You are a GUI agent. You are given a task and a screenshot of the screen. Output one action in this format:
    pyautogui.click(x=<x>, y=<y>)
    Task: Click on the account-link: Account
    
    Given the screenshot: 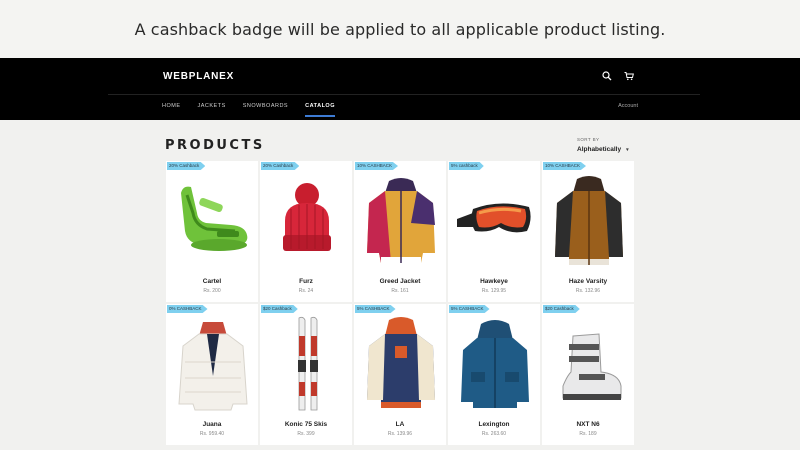 What is the action you would take?
    pyautogui.click(x=628, y=106)
    